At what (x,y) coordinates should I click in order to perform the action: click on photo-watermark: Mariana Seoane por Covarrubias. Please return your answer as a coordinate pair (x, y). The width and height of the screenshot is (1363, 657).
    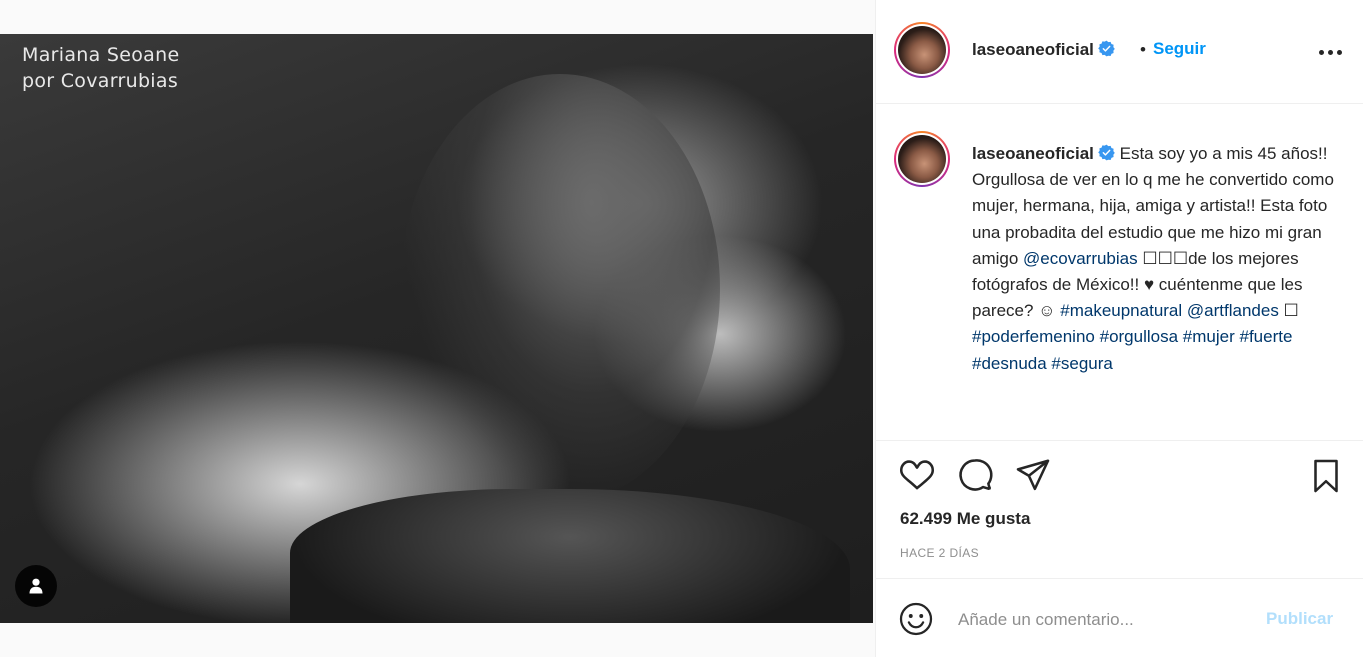
    Looking at the image, I should click on (100, 68).